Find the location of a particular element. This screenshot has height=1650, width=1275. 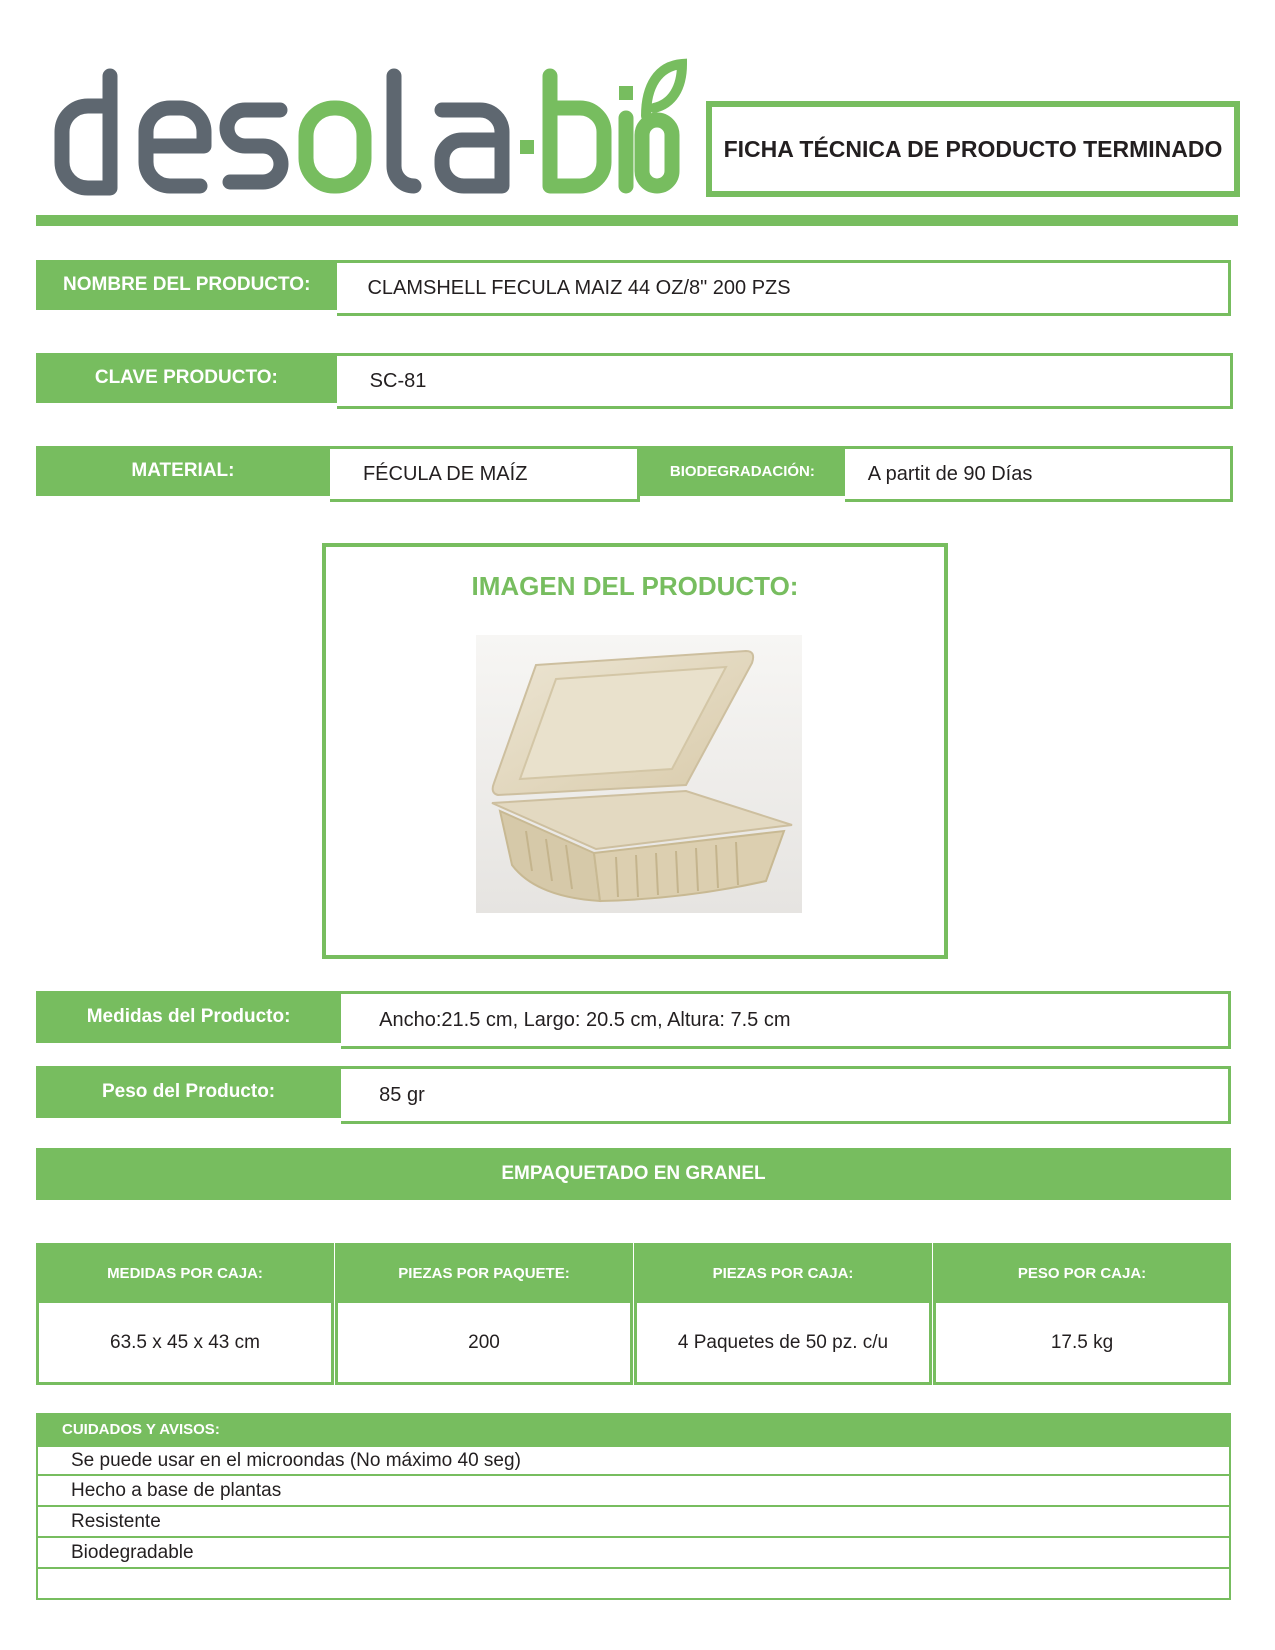

packaging-header: PIEZAS POR CAJA: is located at coordinates (783, 1273).